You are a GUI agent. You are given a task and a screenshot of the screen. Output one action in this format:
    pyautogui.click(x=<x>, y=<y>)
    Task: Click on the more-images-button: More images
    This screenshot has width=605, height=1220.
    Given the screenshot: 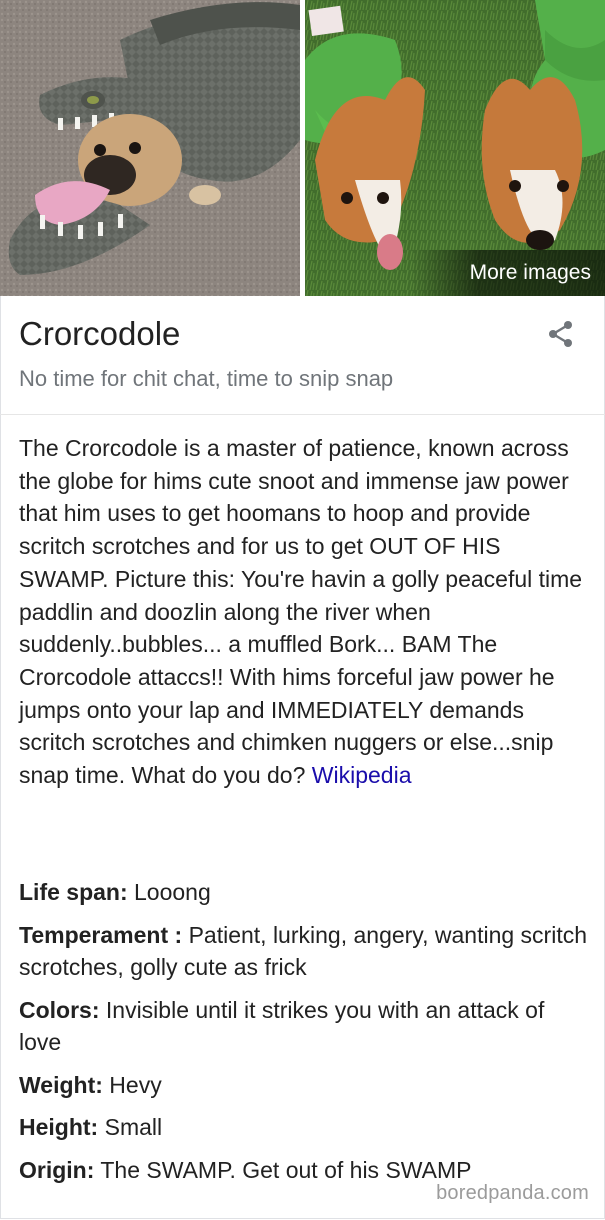 What is the action you would take?
    pyautogui.click(x=507, y=273)
    